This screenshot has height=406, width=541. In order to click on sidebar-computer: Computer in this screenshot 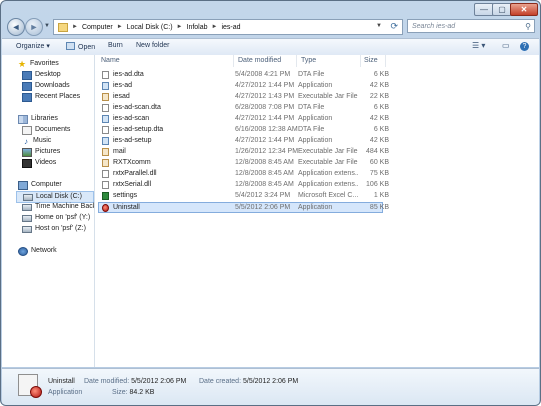, I will do `click(40, 185)`.